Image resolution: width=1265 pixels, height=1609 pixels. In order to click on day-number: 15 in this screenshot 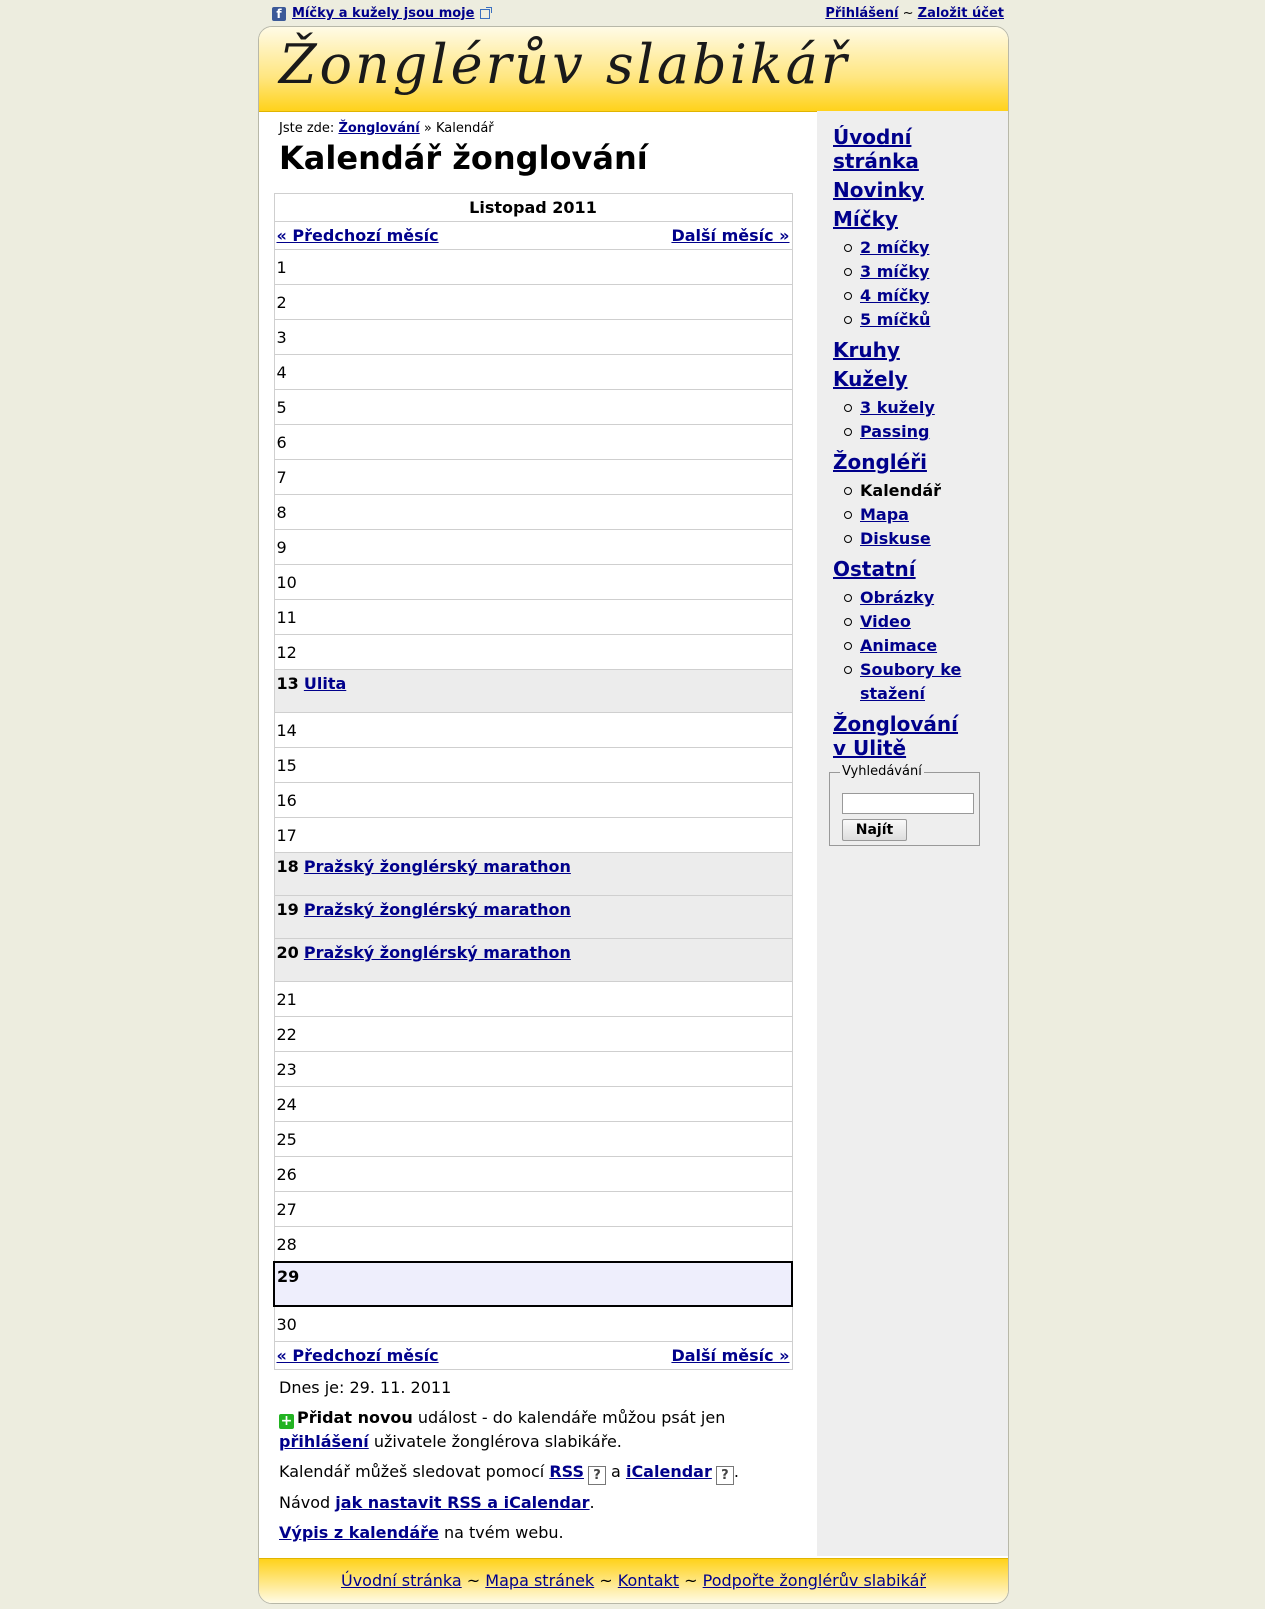, I will do `click(286, 765)`.